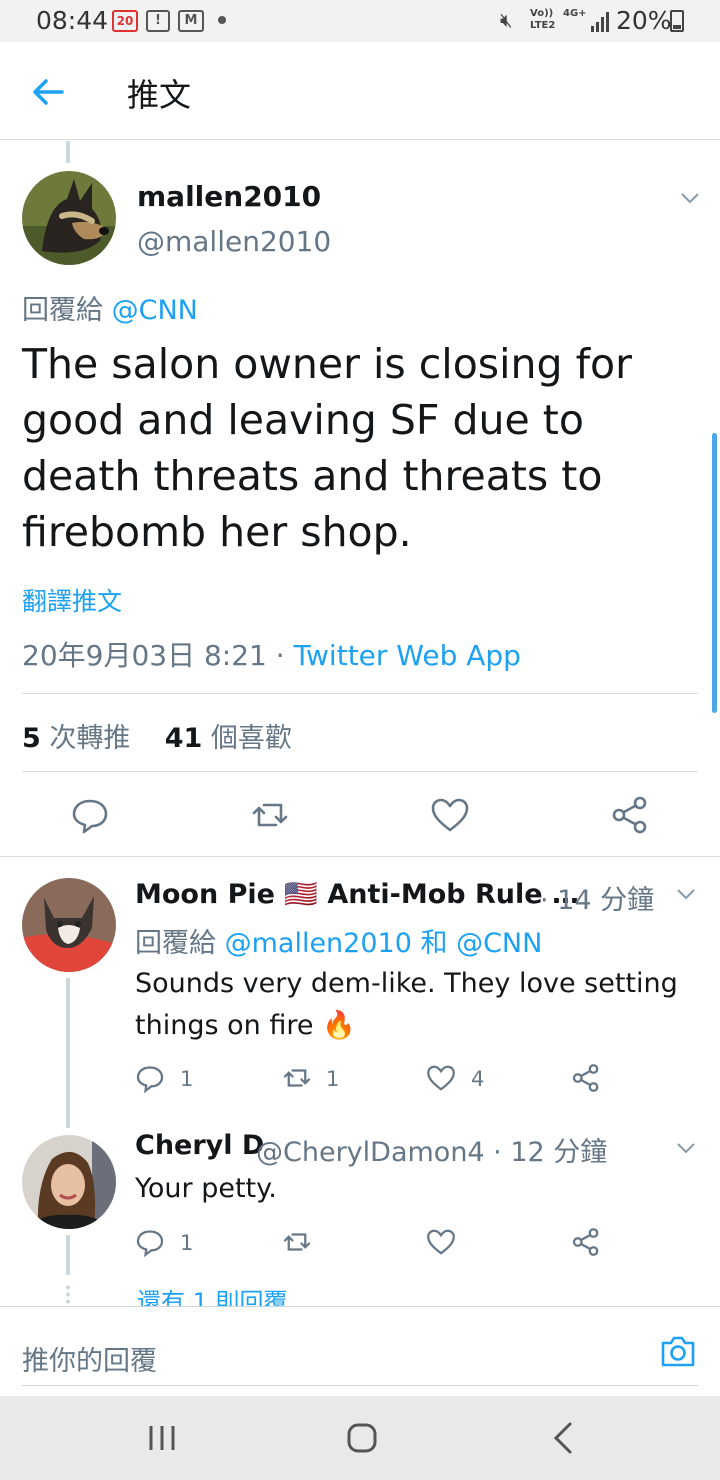 The height and width of the screenshot is (1480, 720). What do you see at coordinates (199, 1145) in the screenshot?
I see `reply-author-name: Cheryl D` at bounding box center [199, 1145].